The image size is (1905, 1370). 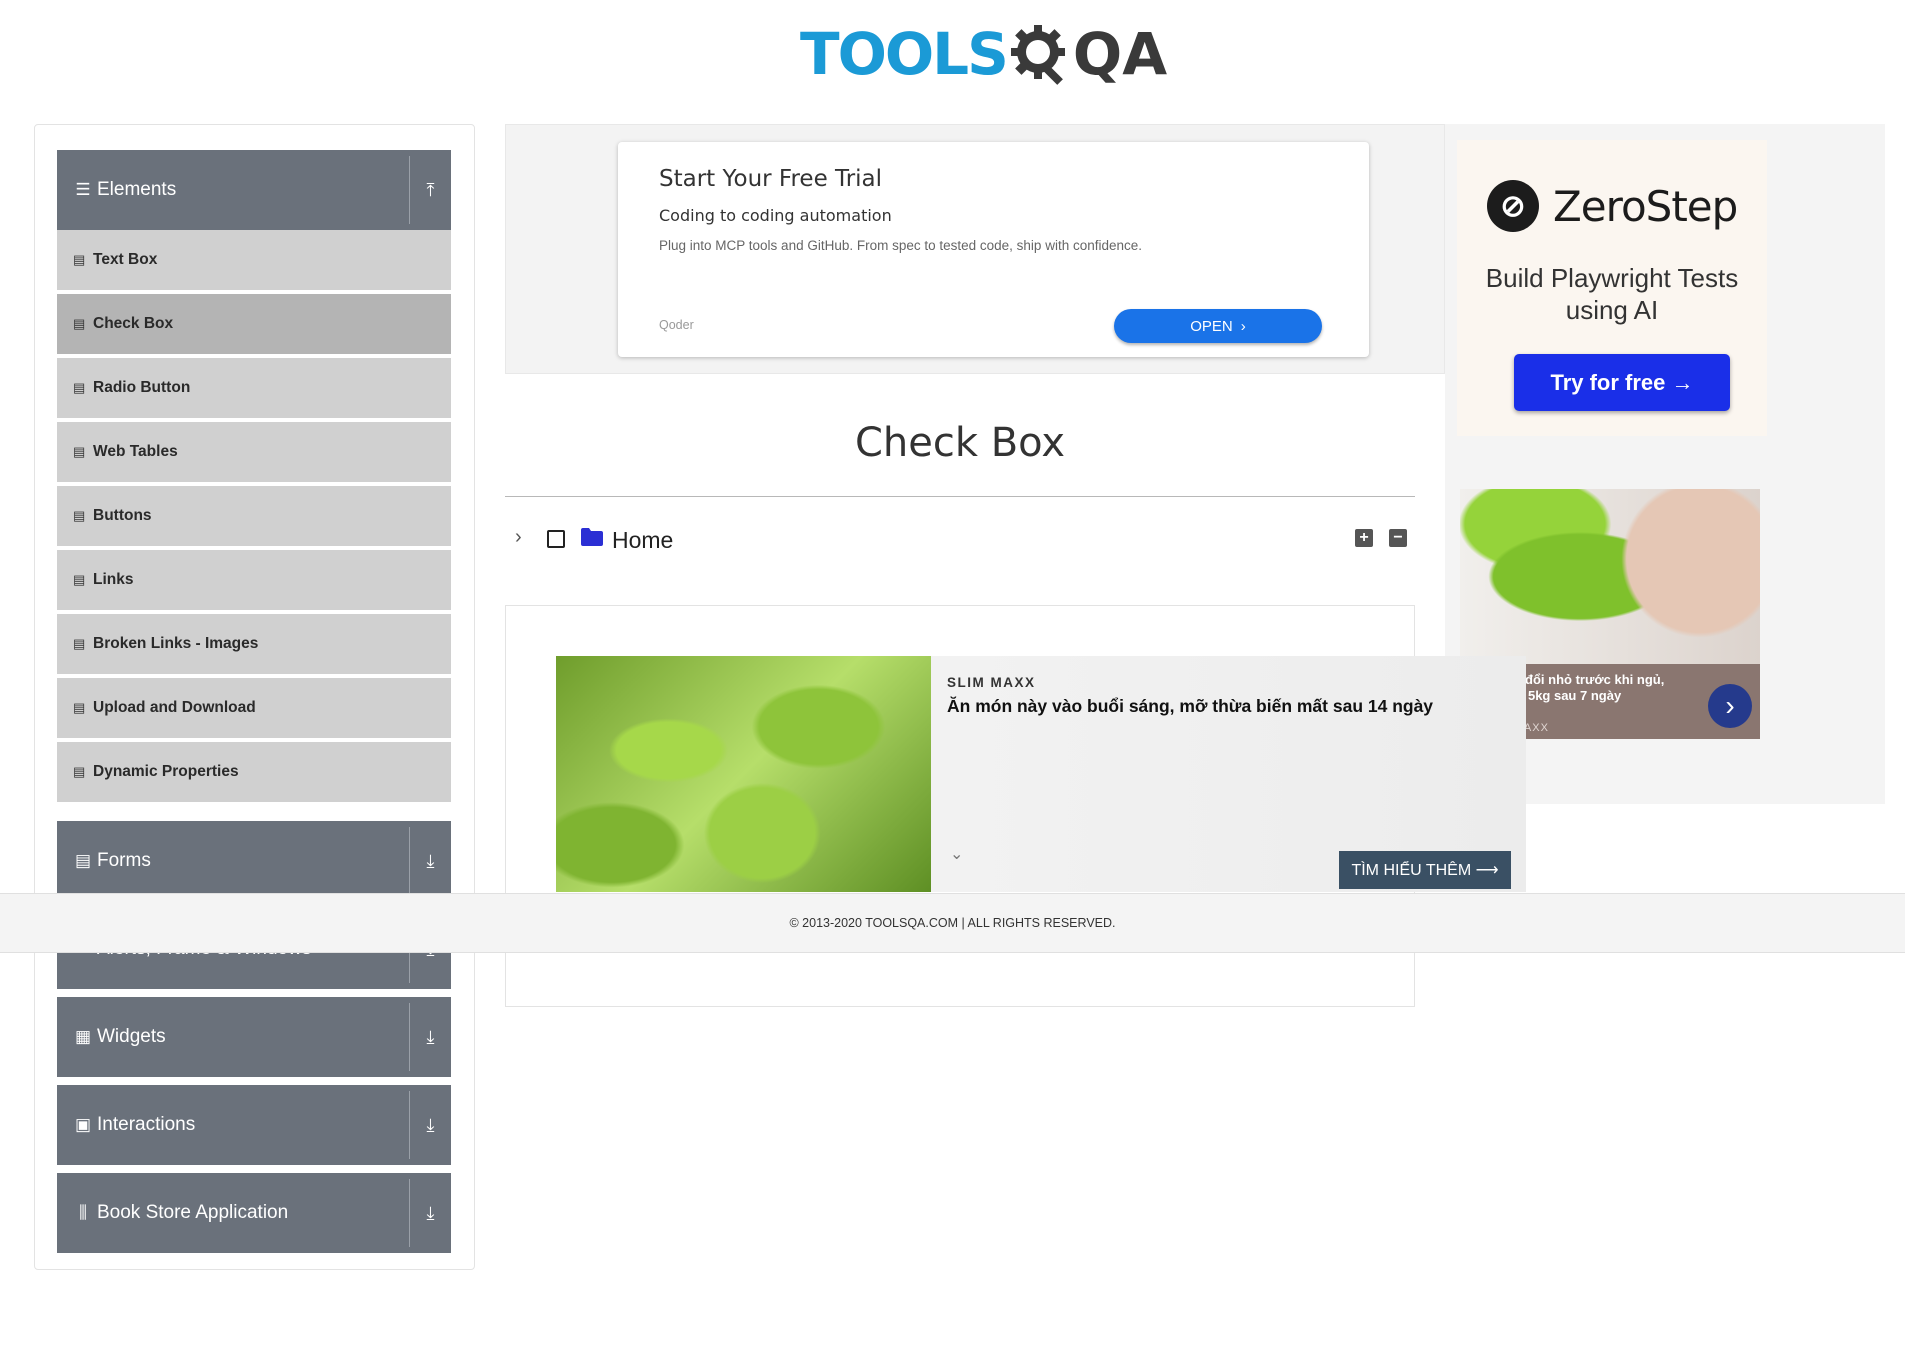 I want to click on sidebar-item-links: ▤ Links, so click(x=254, y=581).